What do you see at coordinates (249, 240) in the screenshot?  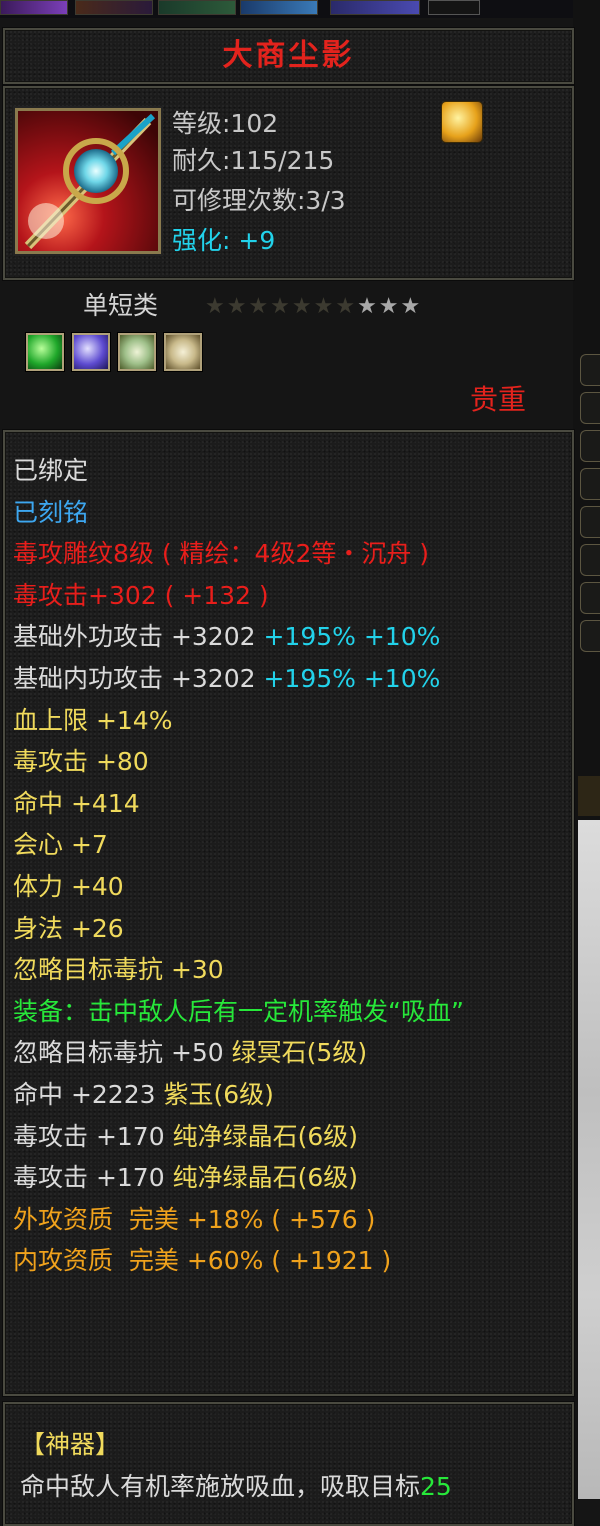 I see `enhance-value: : +9` at bounding box center [249, 240].